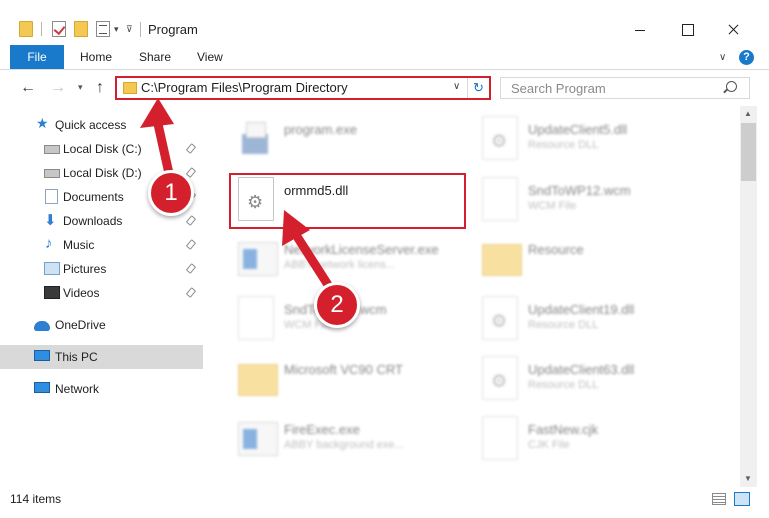 This screenshot has height=518, width=769. Describe the element at coordinates (157, 140) in the screenshot. I see `arrow-to-address-bar` at that location.